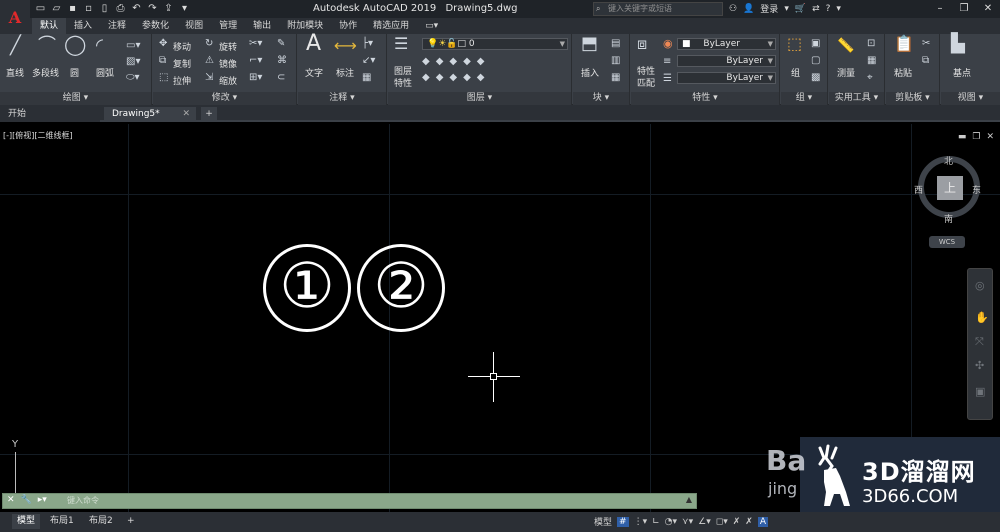  I want to click on pan-icon: ✋, so click(982, 317).